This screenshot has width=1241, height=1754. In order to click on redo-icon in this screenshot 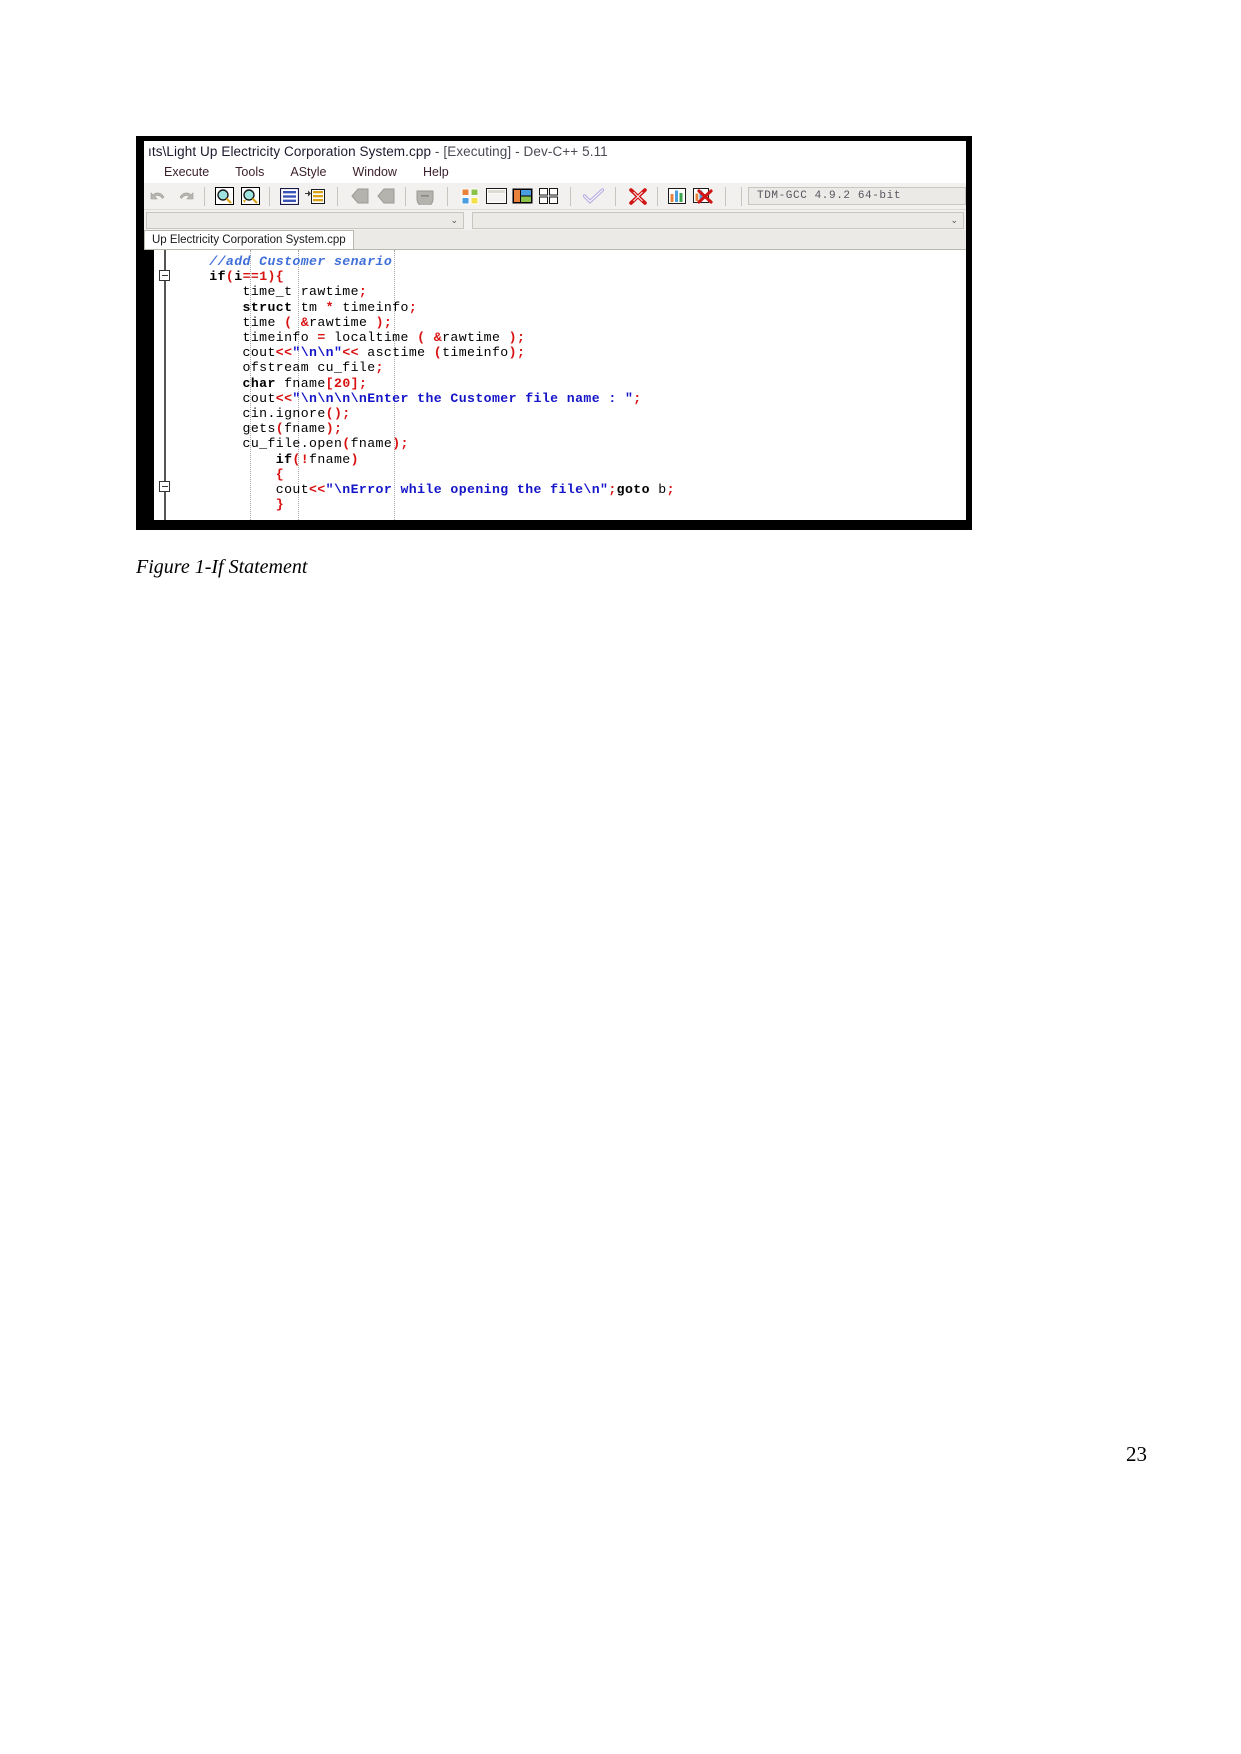, I will do `click(185, 196)`.